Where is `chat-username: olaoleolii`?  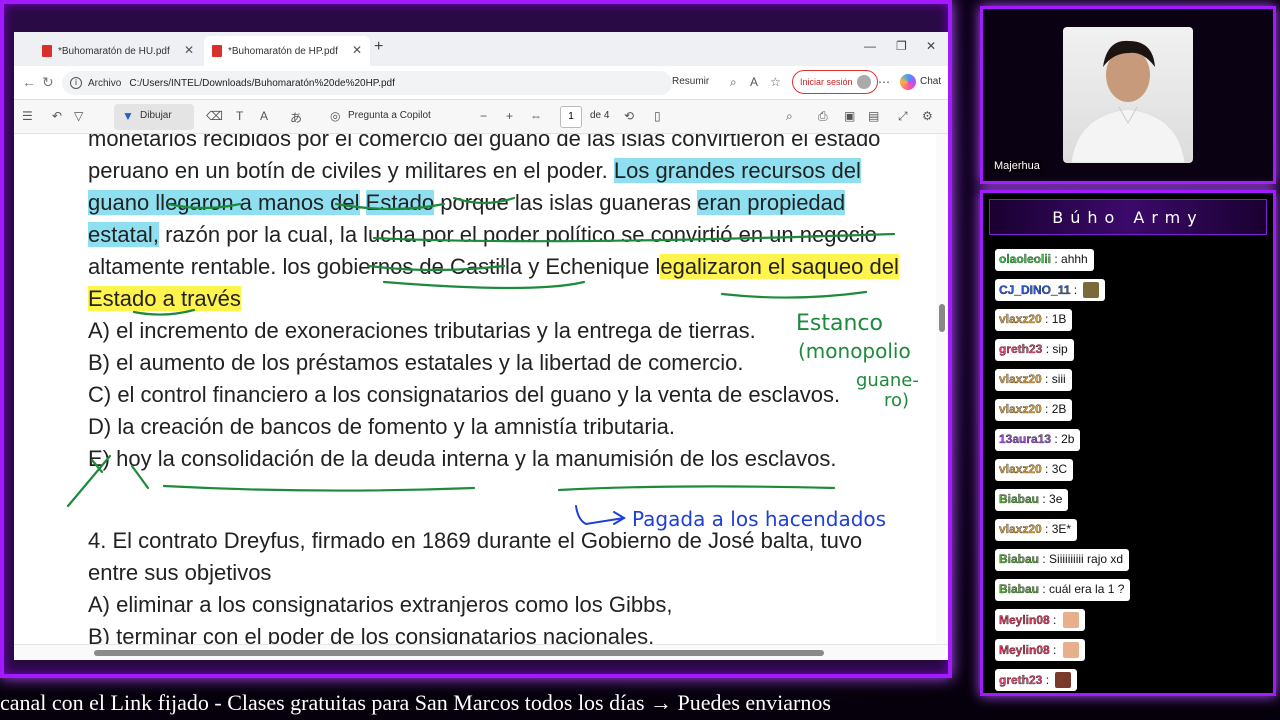
chat-username: olaoleolii is located at coordinates (1025, 259).